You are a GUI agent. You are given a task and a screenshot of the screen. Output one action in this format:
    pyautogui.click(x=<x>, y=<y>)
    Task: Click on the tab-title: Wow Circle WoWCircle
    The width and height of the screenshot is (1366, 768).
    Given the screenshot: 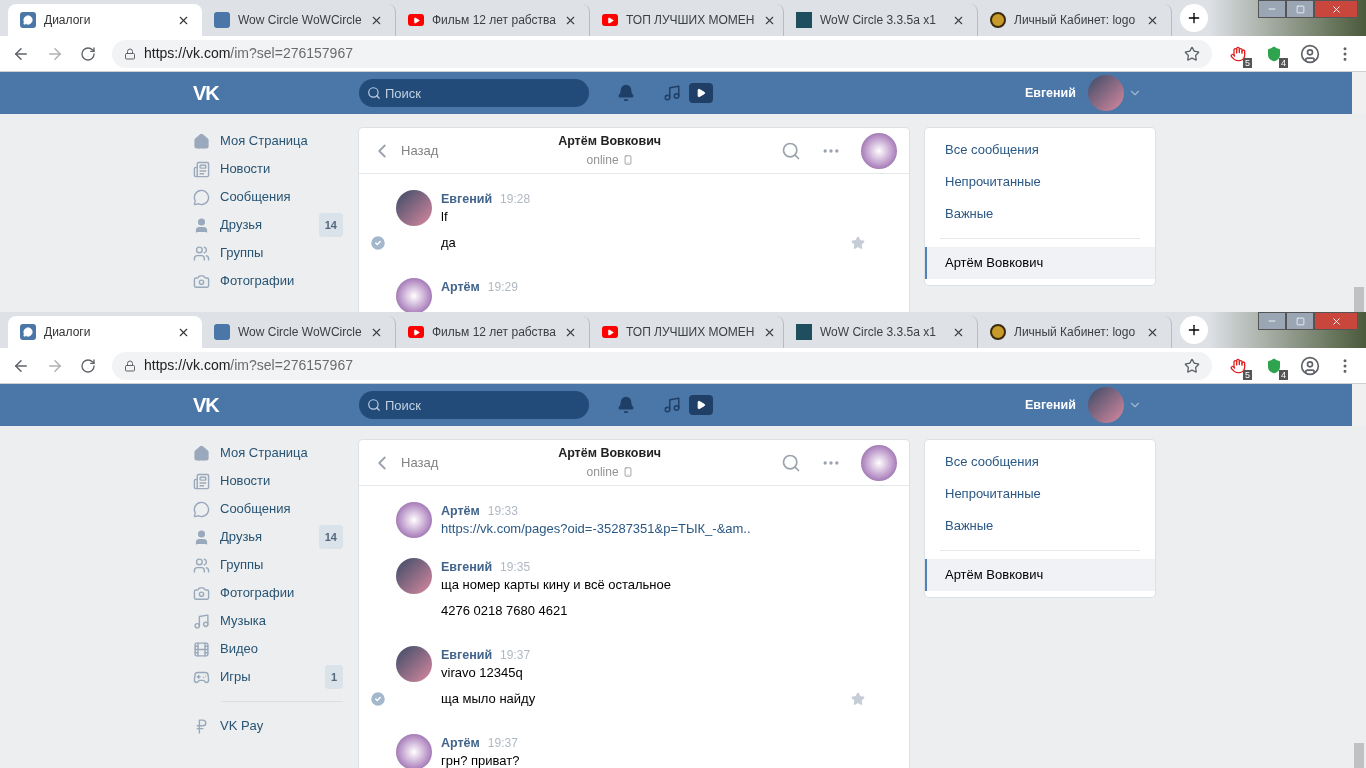 What is the action you would take?
    pyautogui.click(x=300, y=332)
    